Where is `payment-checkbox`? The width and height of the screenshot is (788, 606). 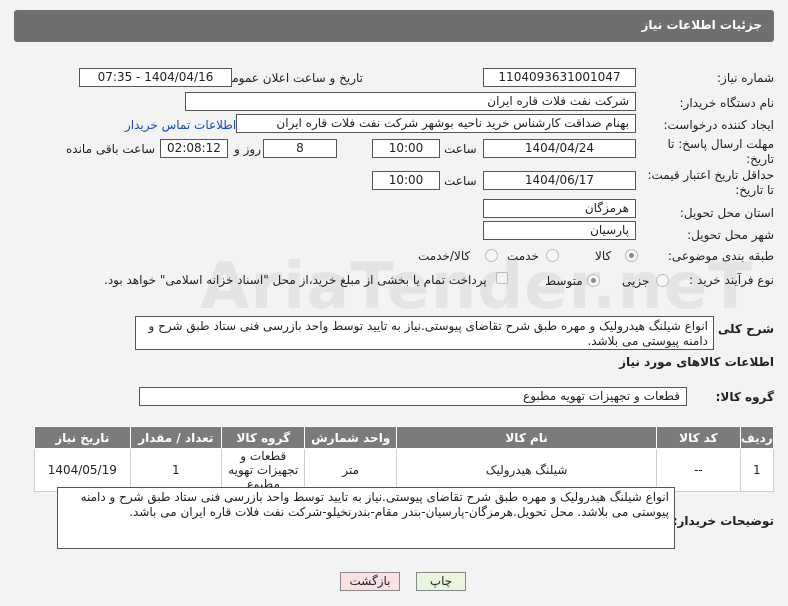 payment-checkbox is located at coordinates (502, 278).